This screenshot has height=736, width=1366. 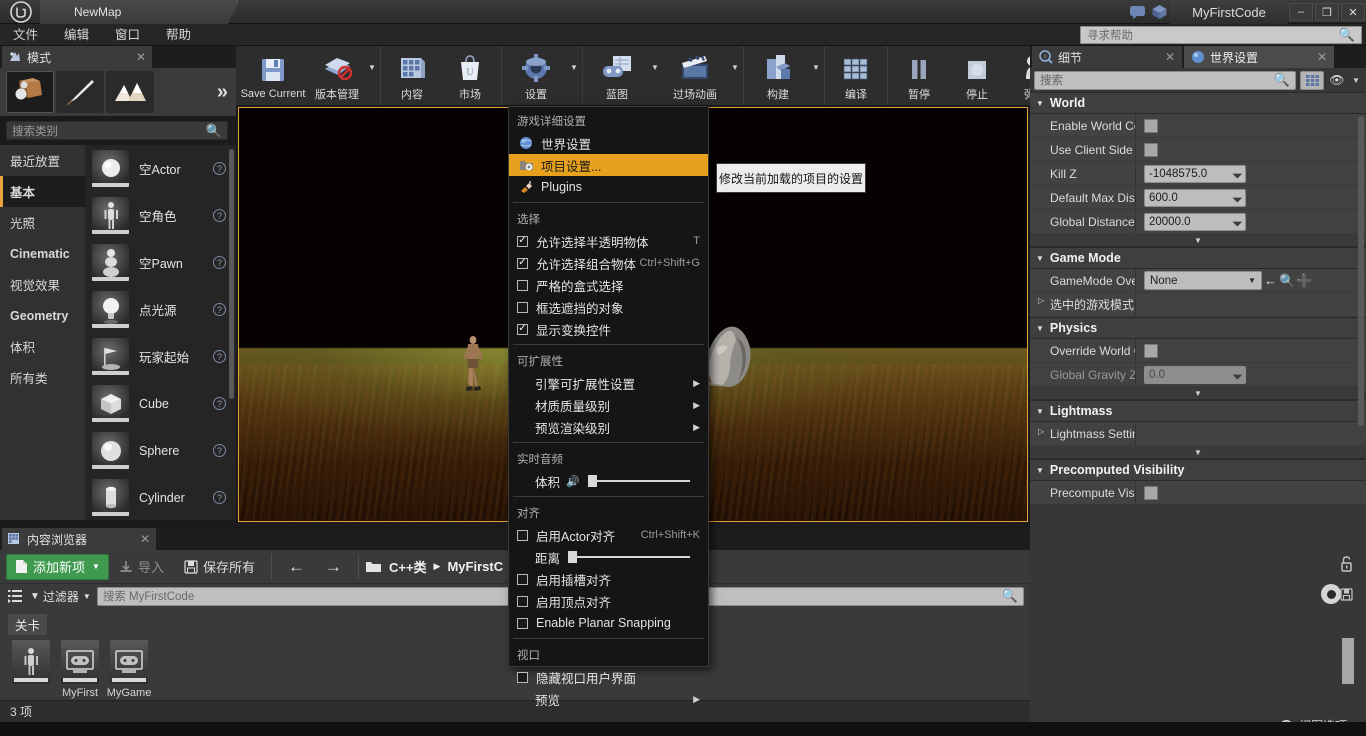 I want to click on category-basic: 基本, so click(x=42, y=191).